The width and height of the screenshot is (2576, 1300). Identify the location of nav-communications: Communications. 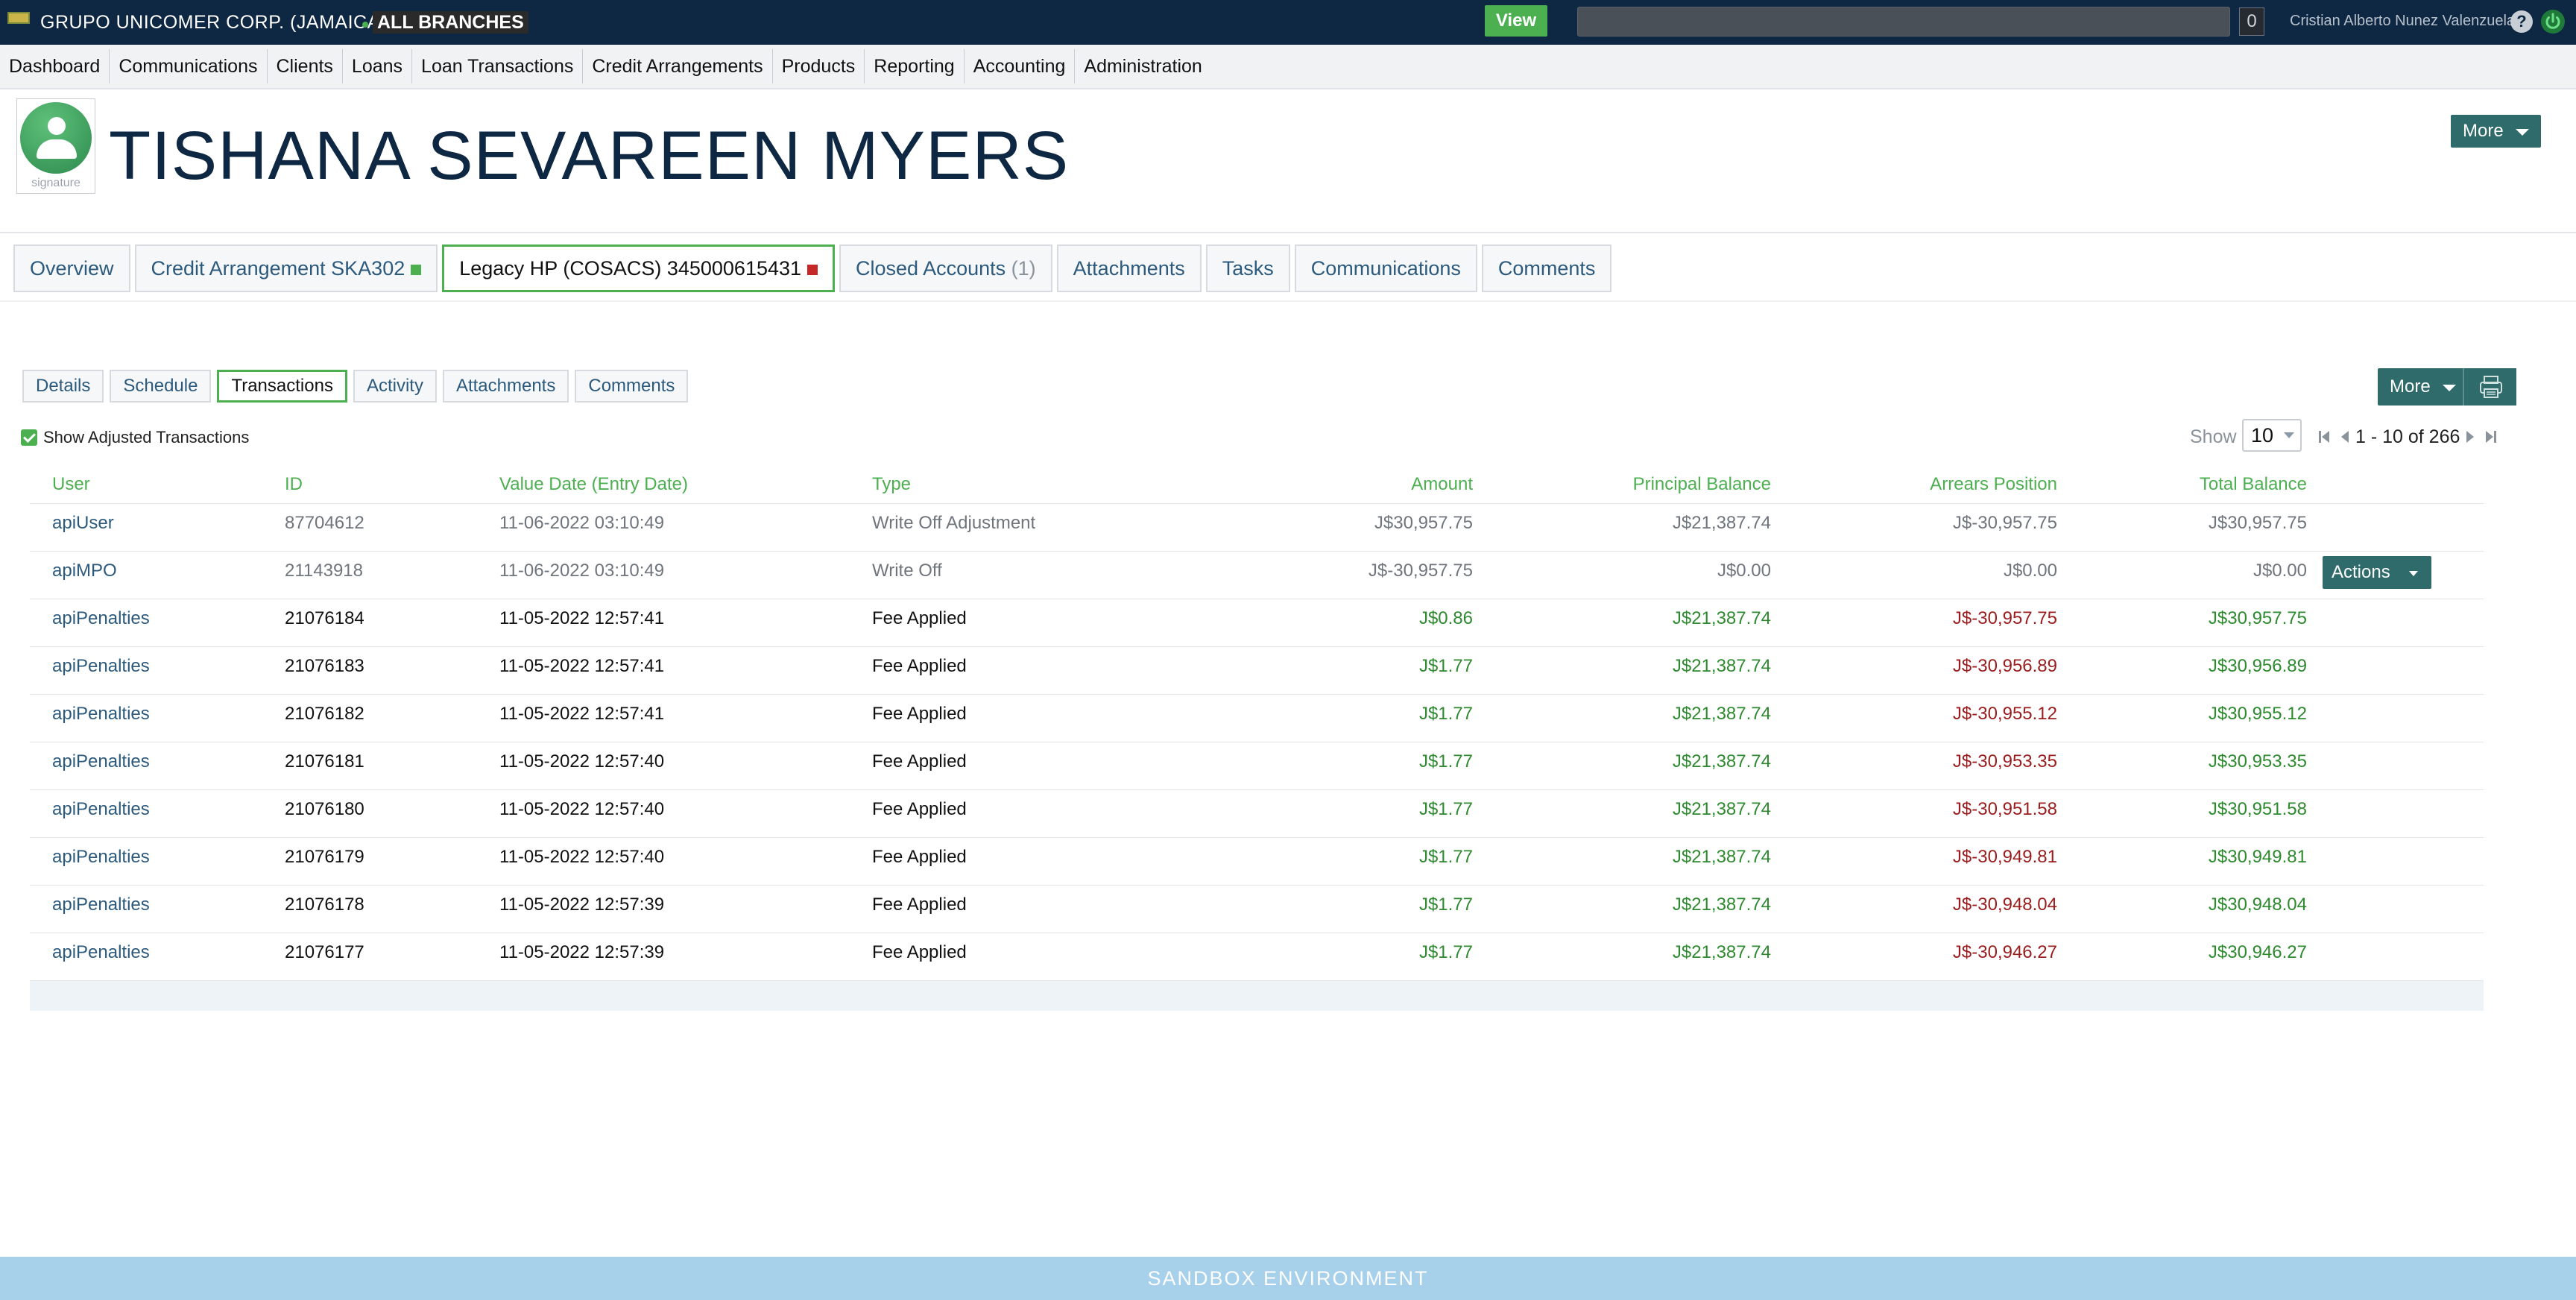
(189, 66).